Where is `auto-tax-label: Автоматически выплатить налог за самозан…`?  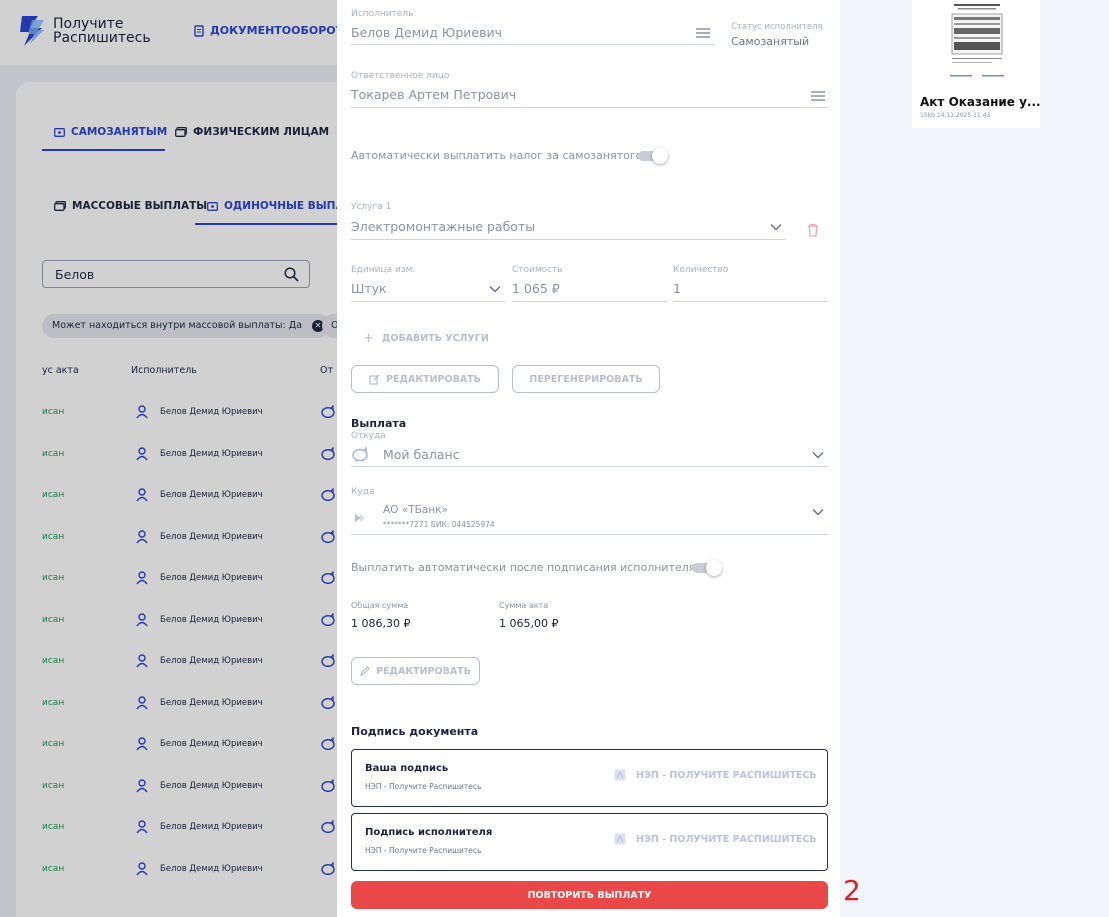 auto-tax-label: Автоматически выплатить налог за самозан… is located at coordinates (497, 155).